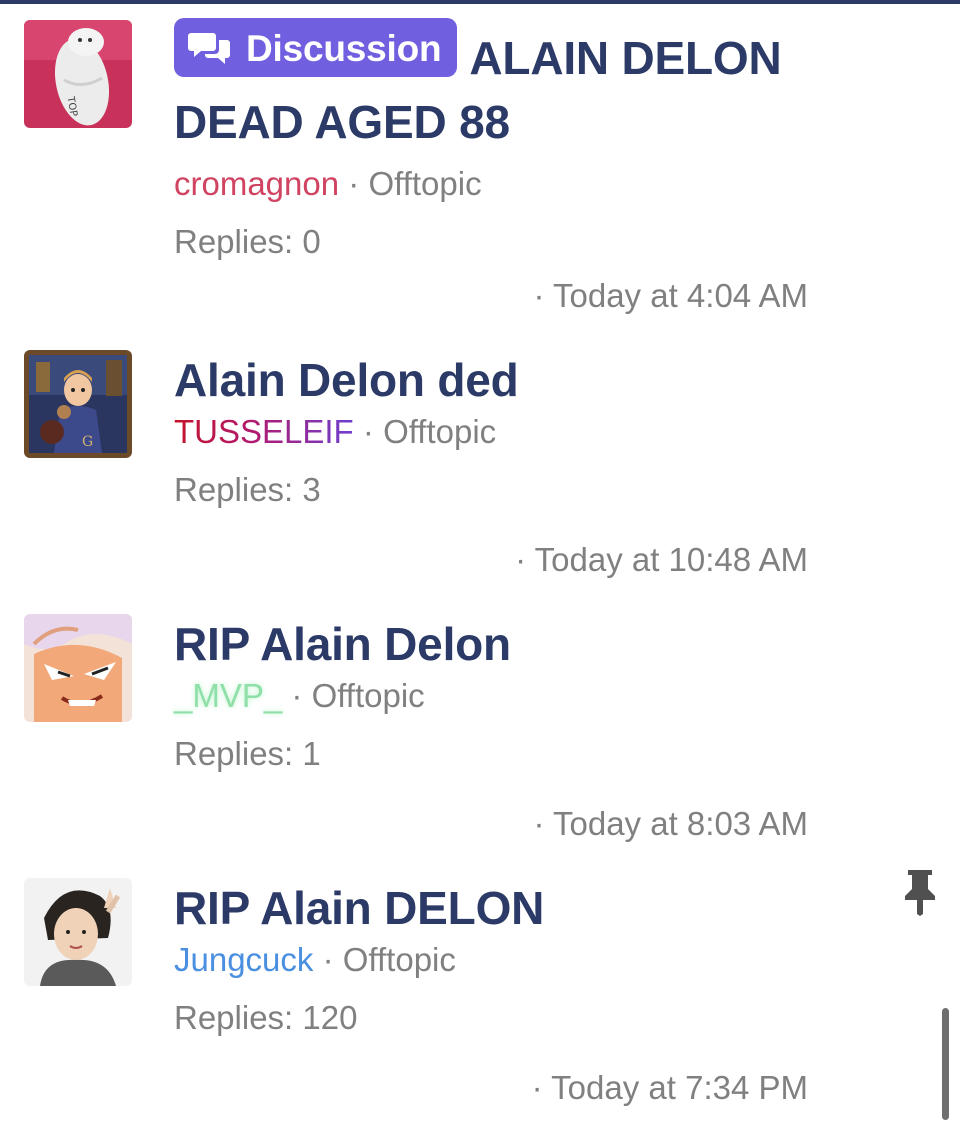 The height and width of the screenshot is (1122, 960). I want to click on reply-count: Replies: 120, so click(266, 1017).